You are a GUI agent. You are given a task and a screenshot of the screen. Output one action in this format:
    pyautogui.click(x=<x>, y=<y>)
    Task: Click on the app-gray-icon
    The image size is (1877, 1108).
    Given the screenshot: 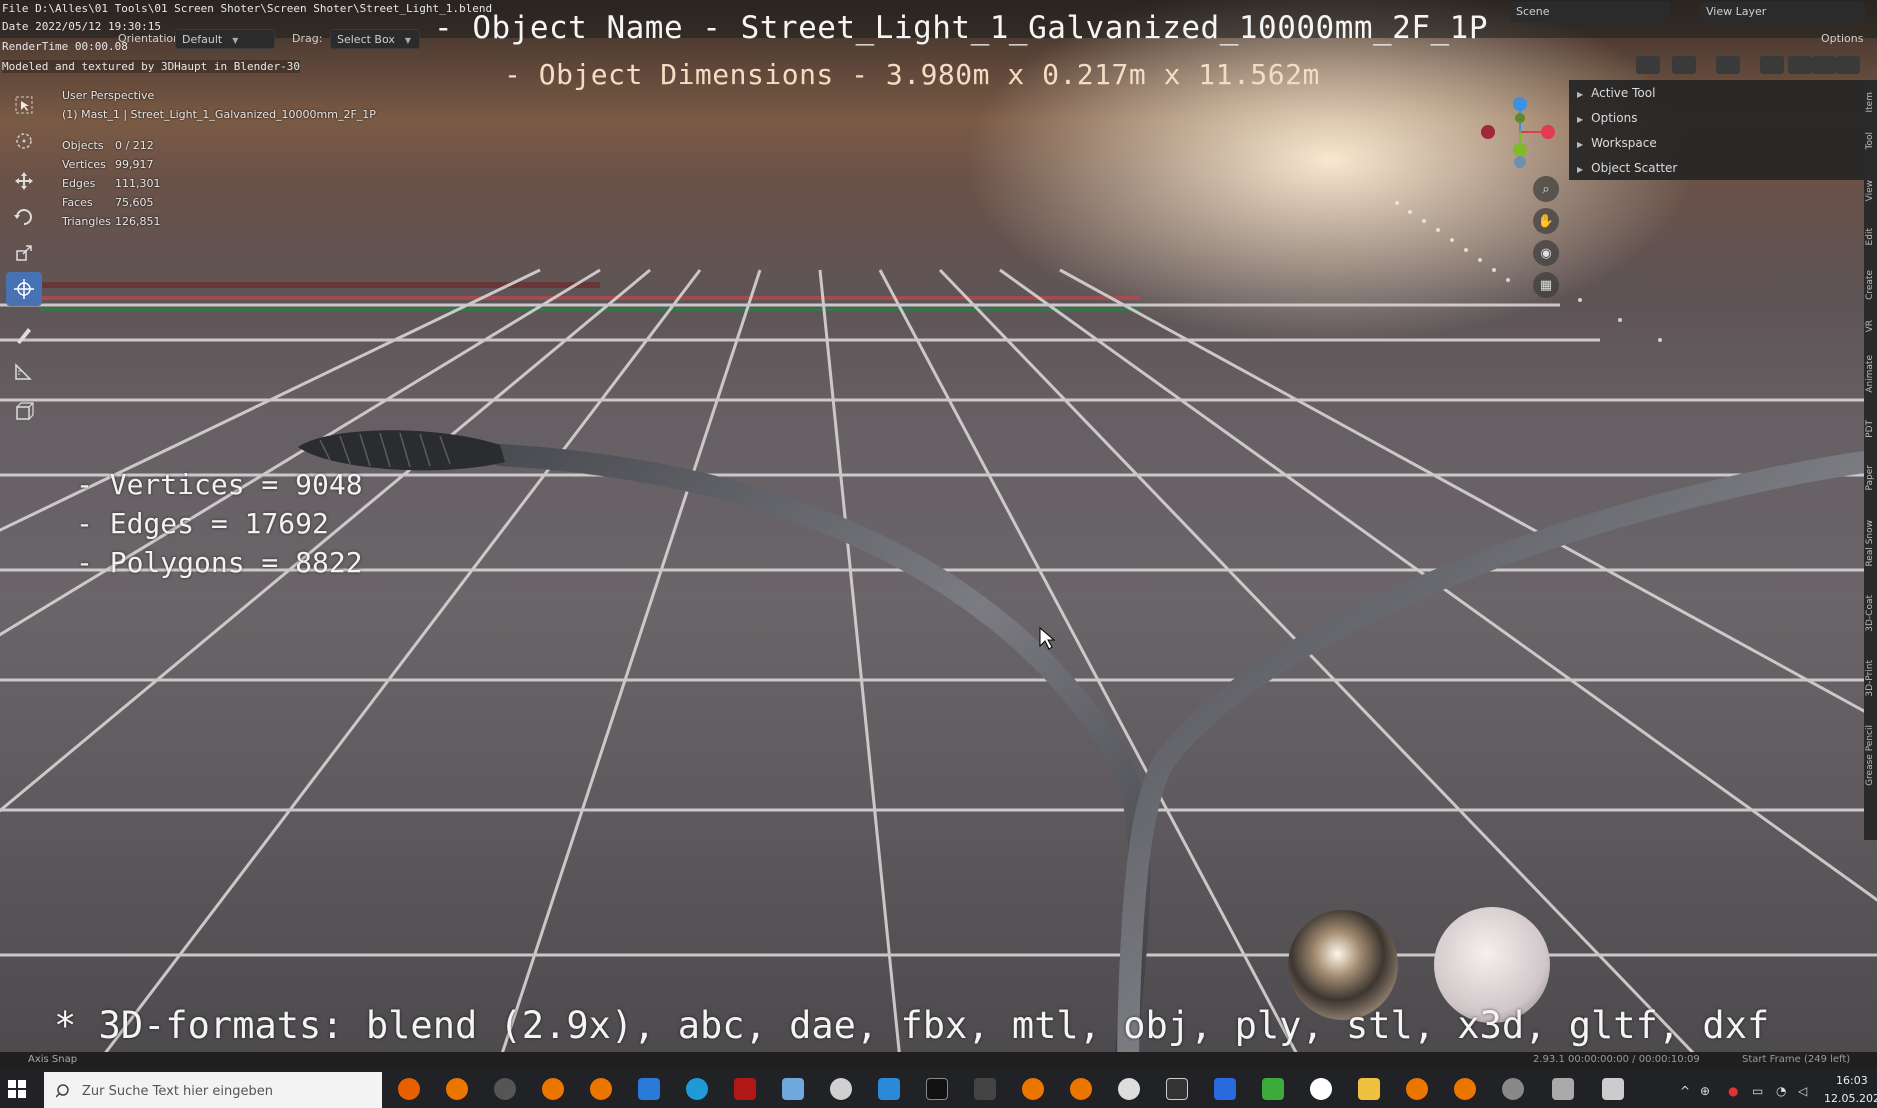 What is the action you would take?
    pyautogui.click(x=985, y=1089)
    